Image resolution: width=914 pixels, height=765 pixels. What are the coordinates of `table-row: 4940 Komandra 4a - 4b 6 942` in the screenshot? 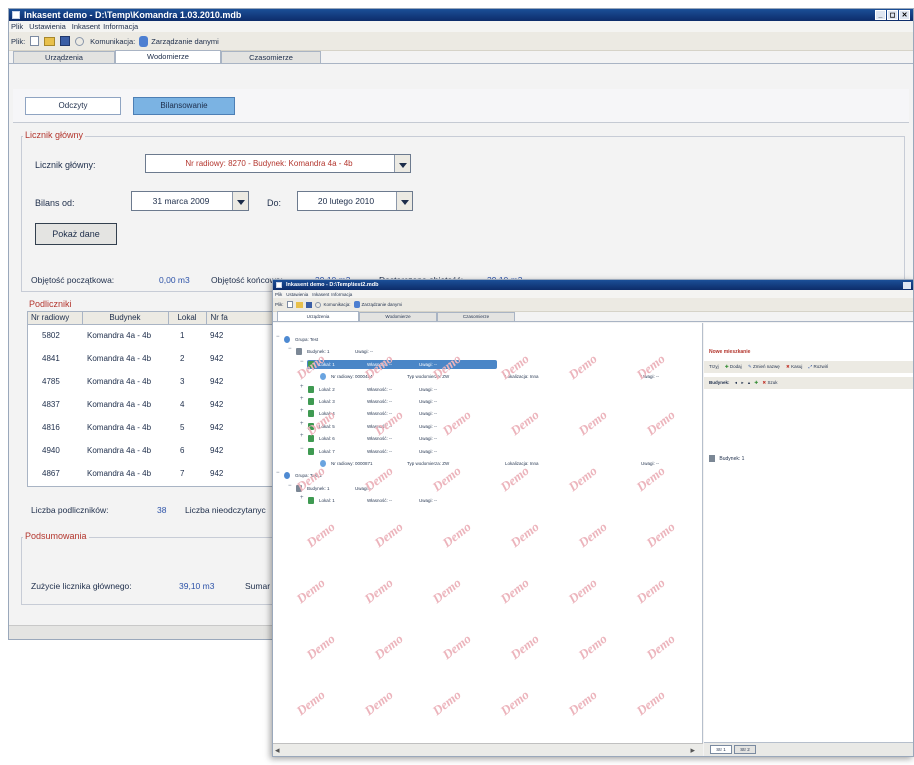 It's located at (152, 450).